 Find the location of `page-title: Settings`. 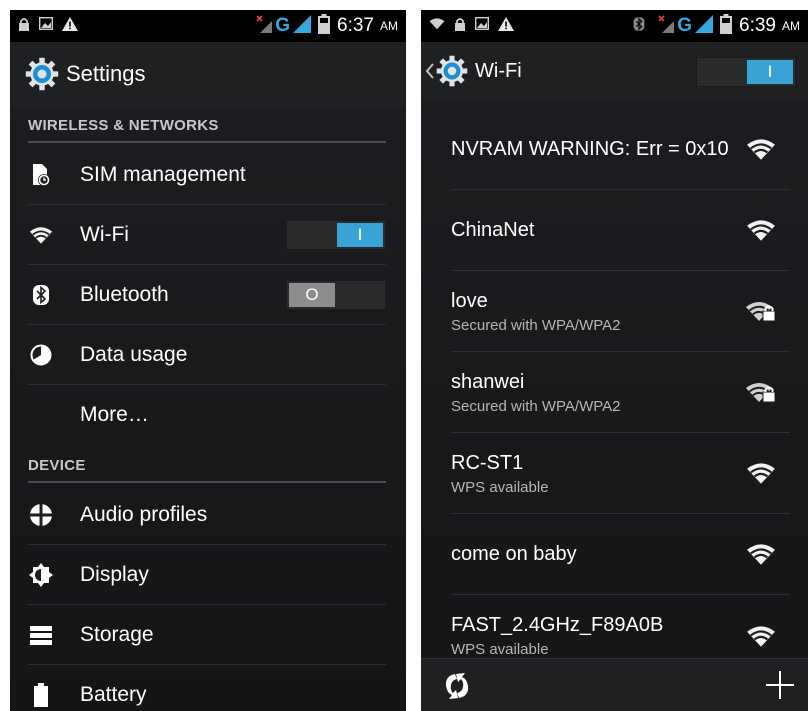

page-title: Settings is located at coordinates (106, 73).